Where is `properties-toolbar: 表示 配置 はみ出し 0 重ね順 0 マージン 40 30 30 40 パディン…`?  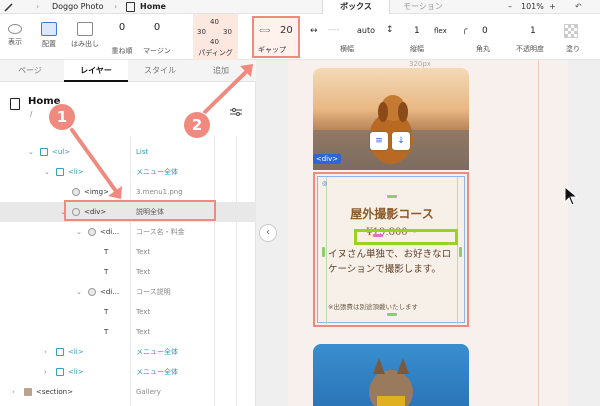
properties-toolbar: 表示 配置 はみ出し 0 重ね順 0 マージン 40 30 30 40 パディン… is located at coordinates (300, 37).